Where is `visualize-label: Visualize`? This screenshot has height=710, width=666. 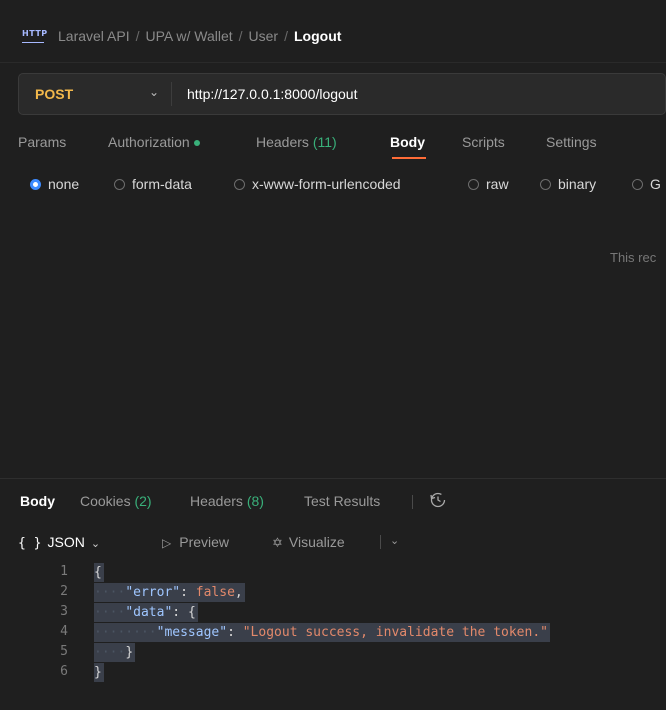
visualize-label: Visualize is located at coordinates (316, 542).